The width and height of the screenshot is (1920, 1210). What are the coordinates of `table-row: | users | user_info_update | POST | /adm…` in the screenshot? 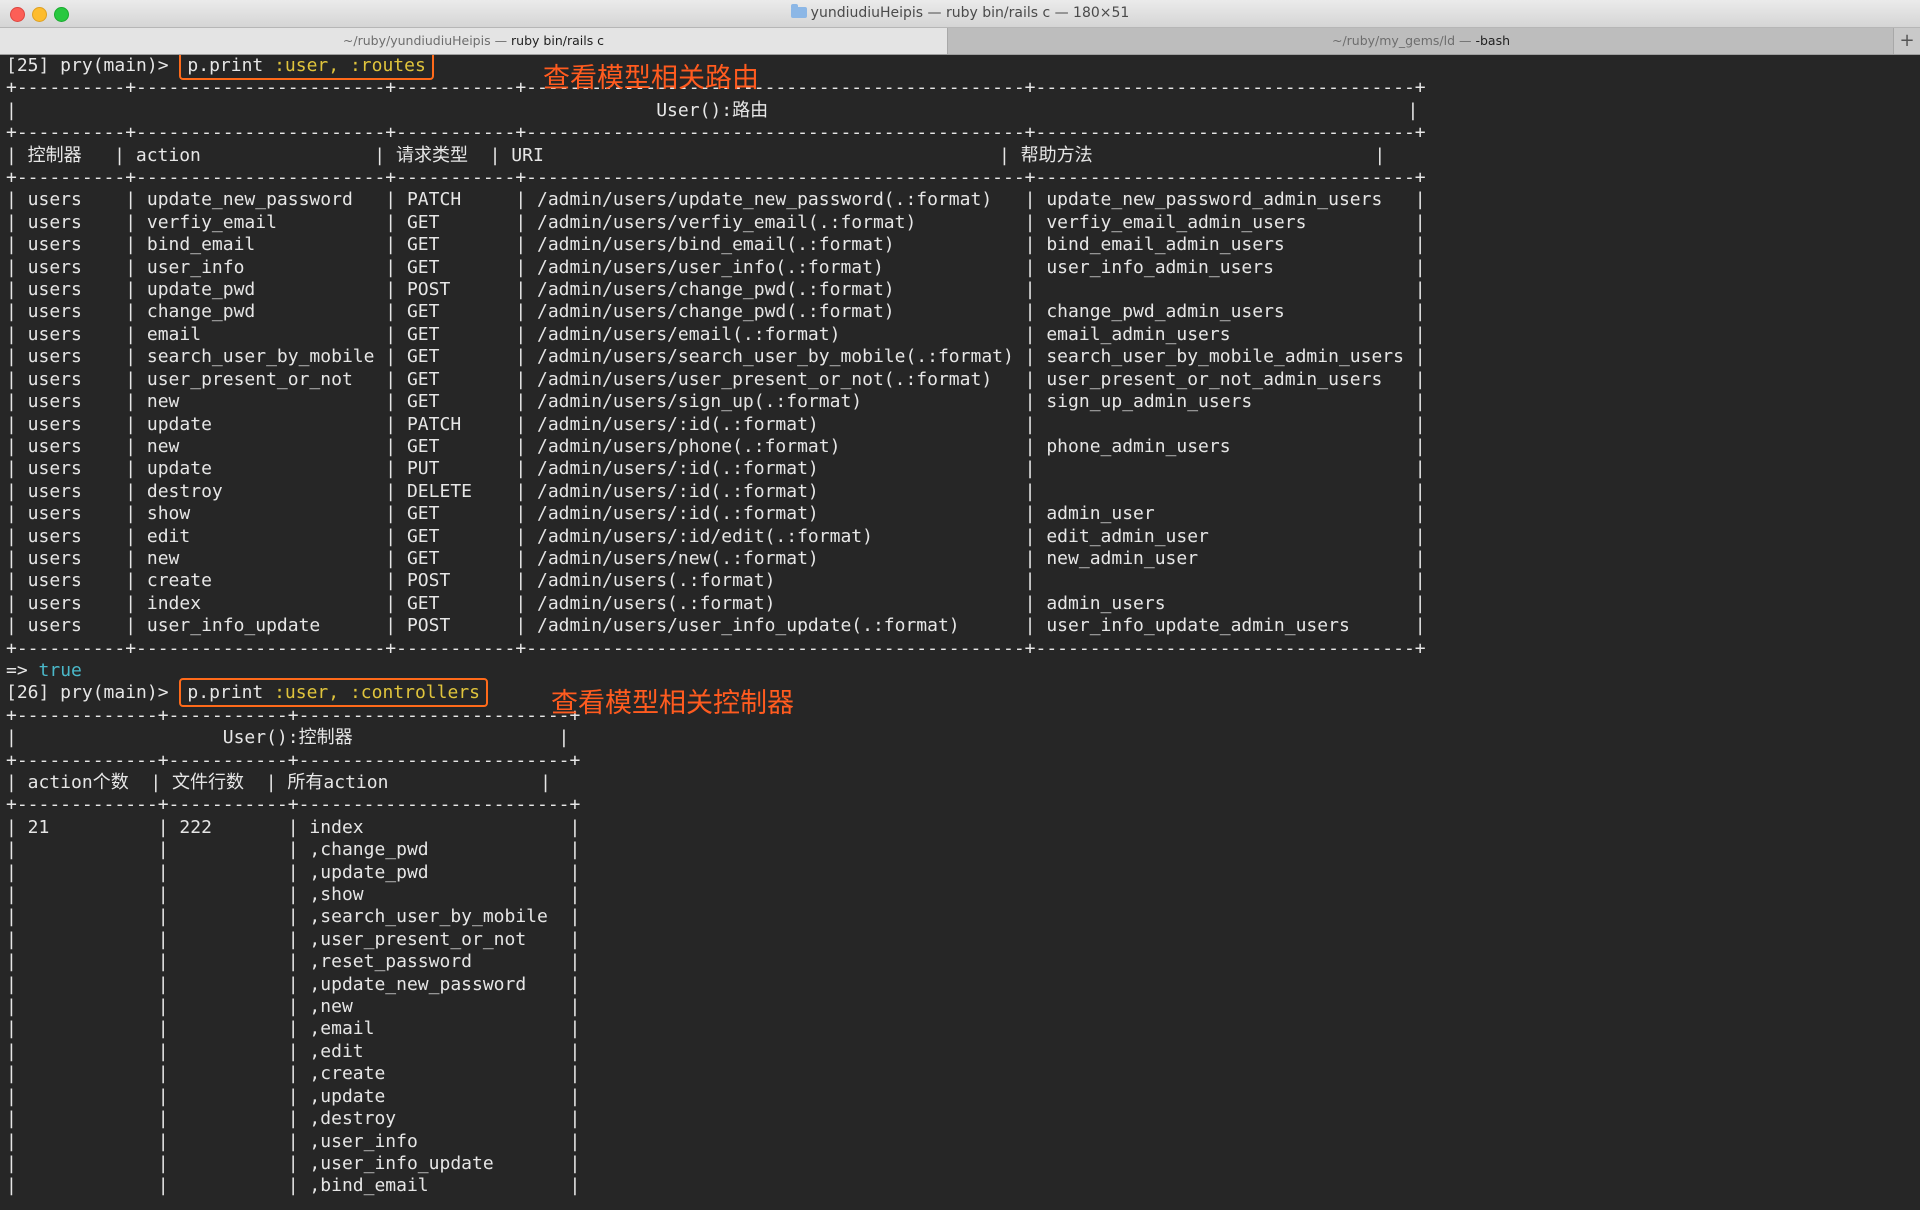 It's located at (716, 626).